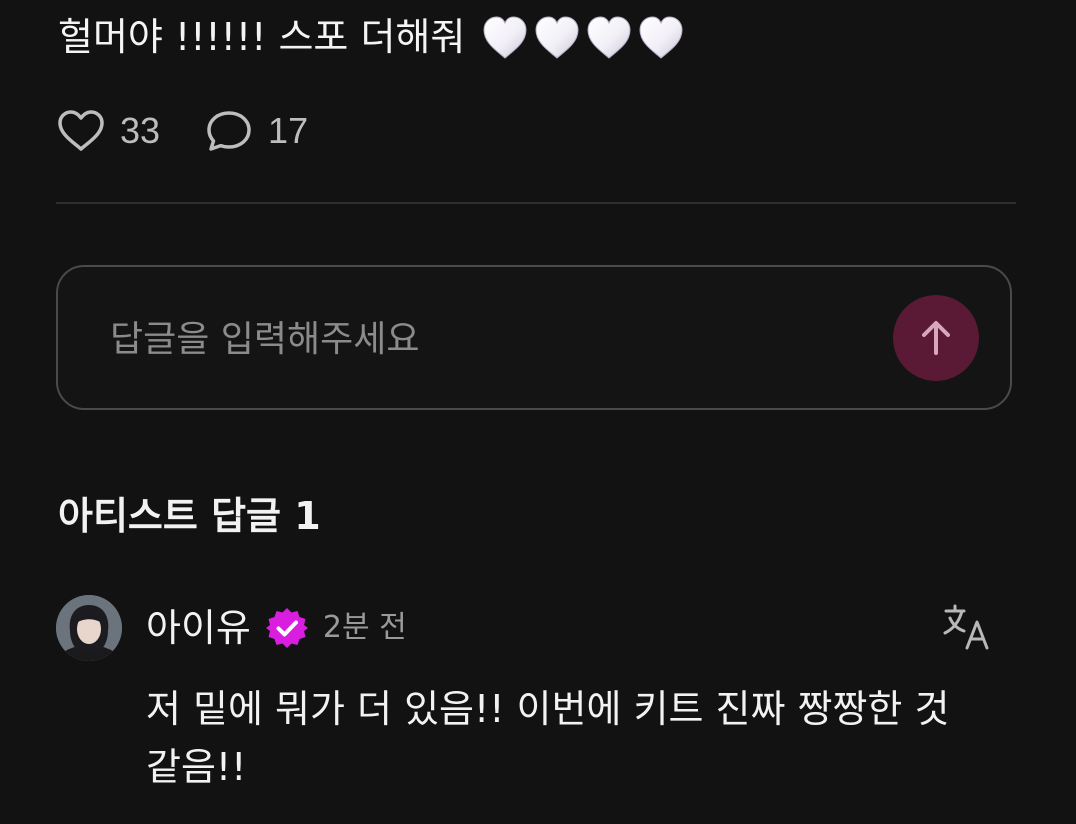 Image resolution: width=1076 pixels, height=824 pixels. Describe the element at coordinates (583, 37) in the screenshot. I see `white-hearts-emoji` at that location.